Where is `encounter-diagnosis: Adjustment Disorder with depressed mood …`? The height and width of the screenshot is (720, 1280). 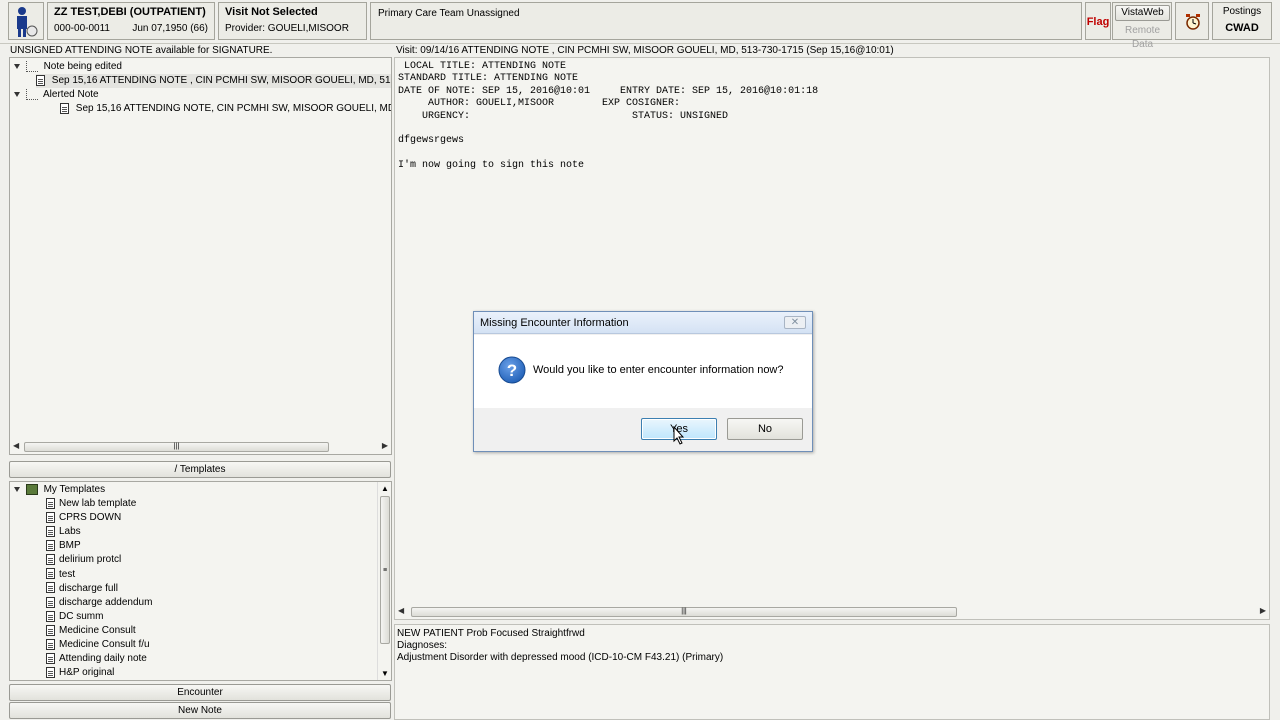 encounter-diagnosis: Adjustment Disorder with depressed mood … is located at coordinates (560, 657).